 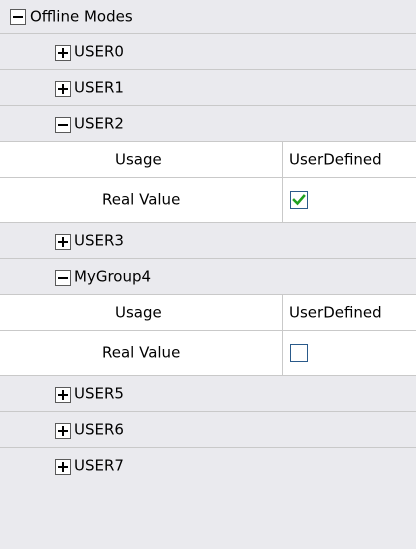 What do you see at coordinates (99, 87) in the screenshot?
I see `tree-row-label: USER1` at bounding box center [99, 87].